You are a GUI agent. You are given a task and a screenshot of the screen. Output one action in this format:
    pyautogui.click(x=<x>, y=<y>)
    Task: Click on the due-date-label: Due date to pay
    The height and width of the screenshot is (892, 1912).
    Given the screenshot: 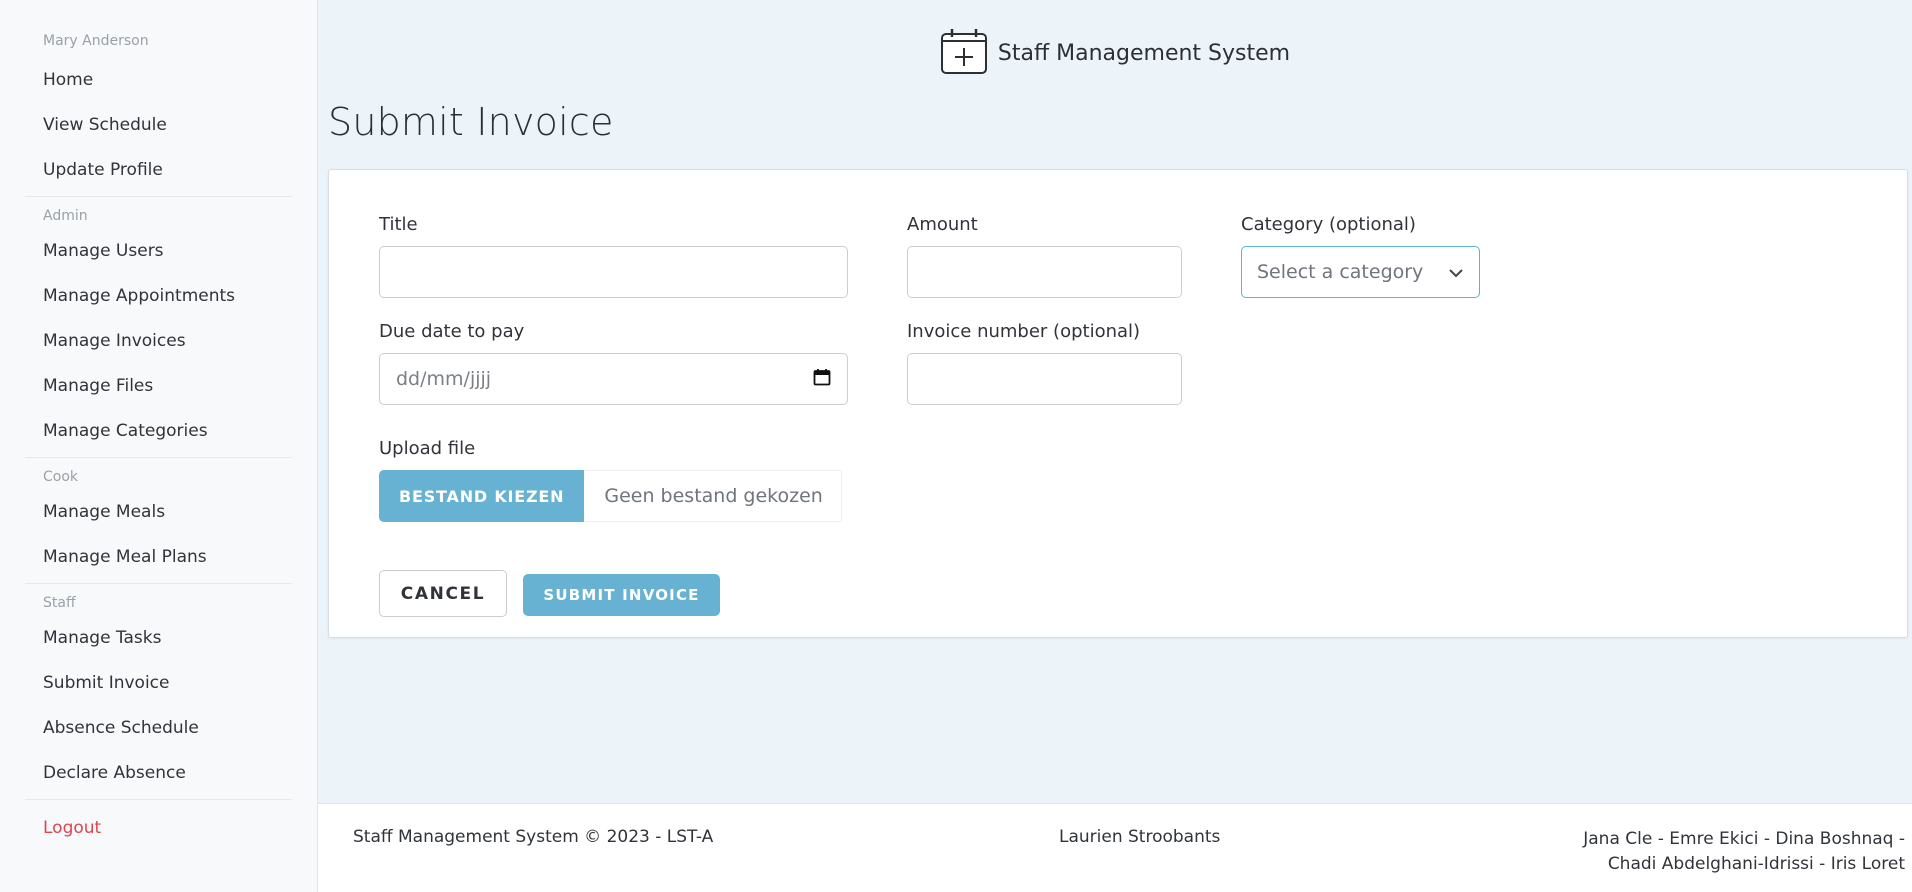 What is the action you would take?
    pyautogui.click(x=452, y=331)
    